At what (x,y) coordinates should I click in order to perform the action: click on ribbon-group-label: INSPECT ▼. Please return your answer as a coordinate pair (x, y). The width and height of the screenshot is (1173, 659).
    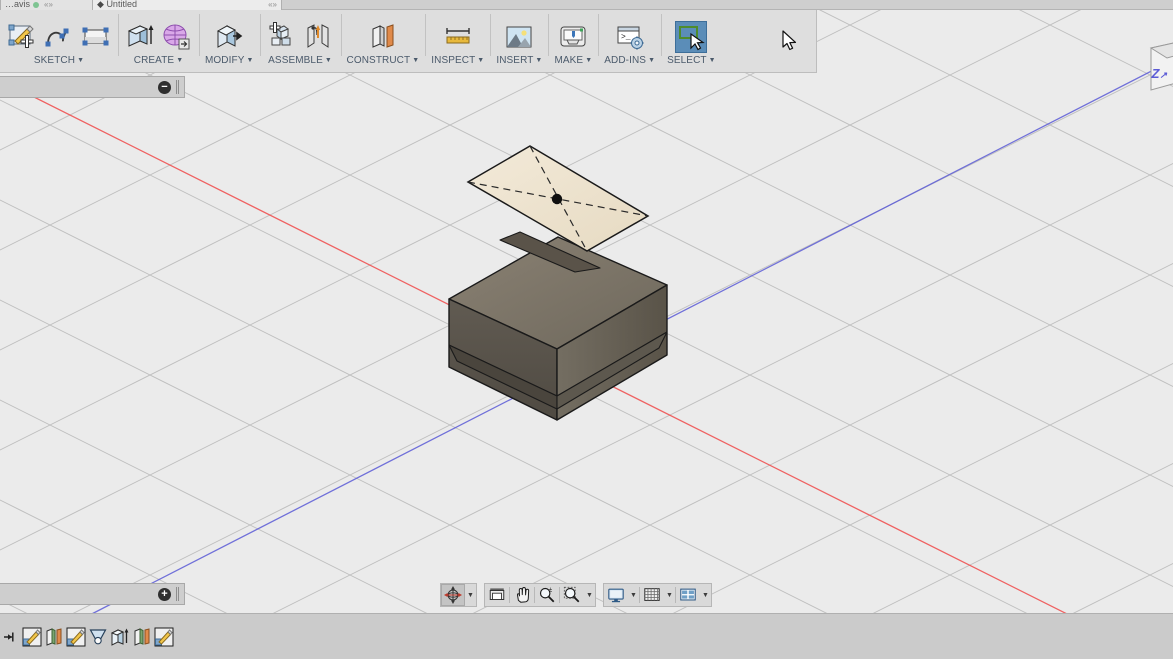
    Looking at the image, I should click on (457, 60).